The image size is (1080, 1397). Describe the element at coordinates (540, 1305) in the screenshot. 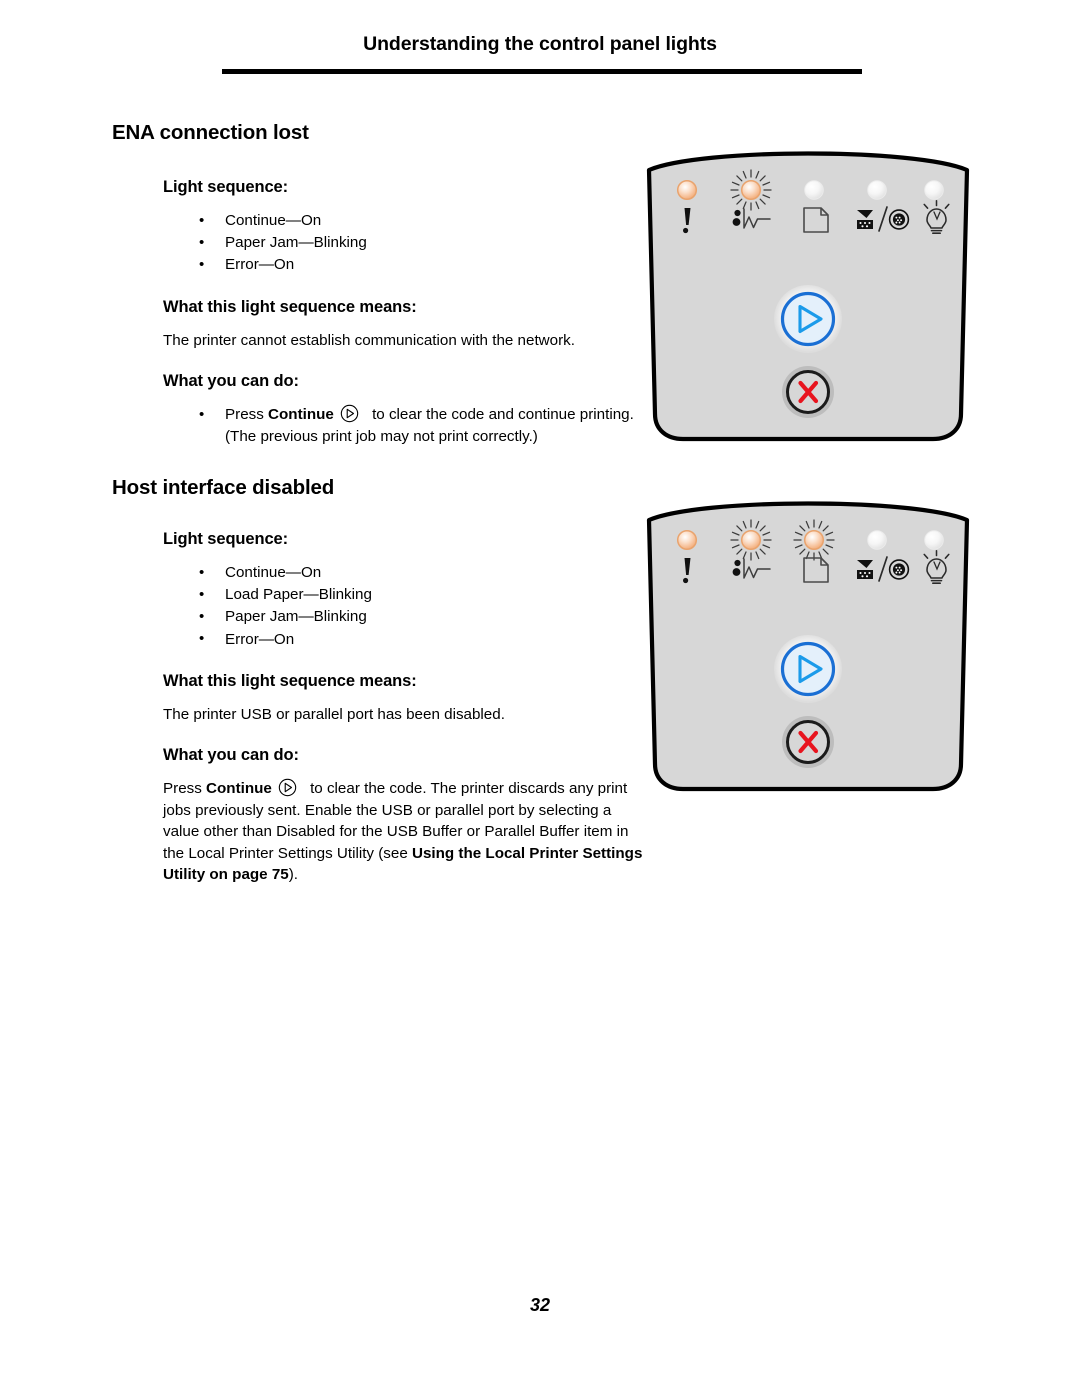

I see `page-number: 32` at that location.